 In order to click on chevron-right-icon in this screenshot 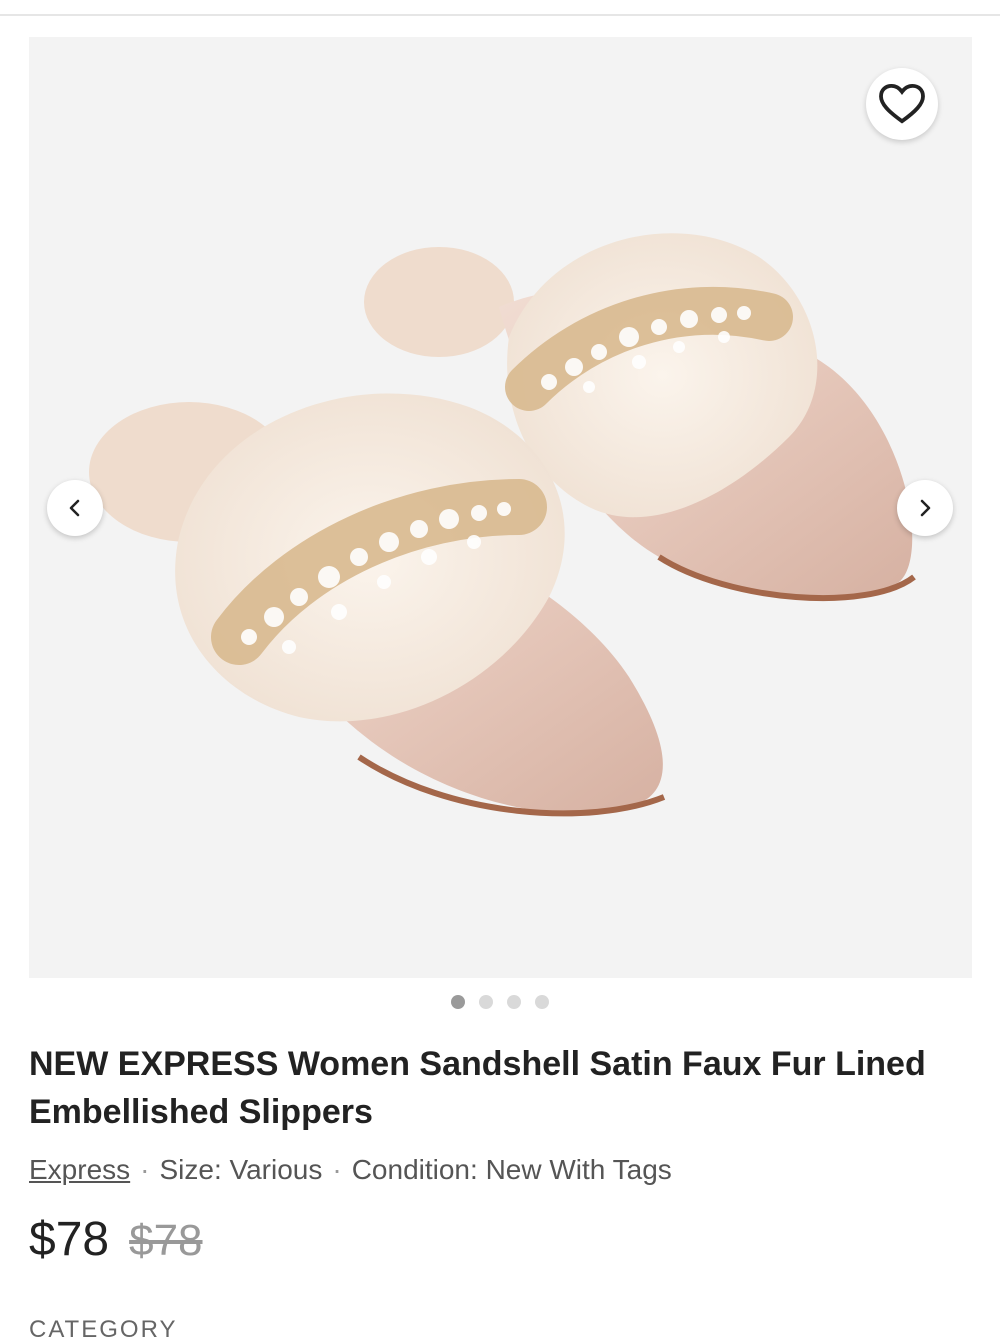, I will do `click(925, 508)`.